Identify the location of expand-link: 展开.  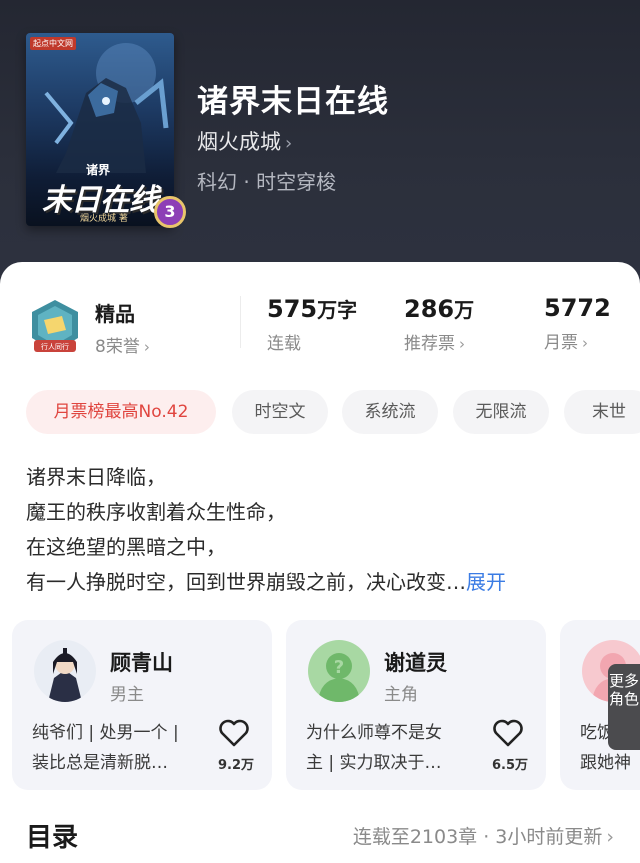
(486, 582).